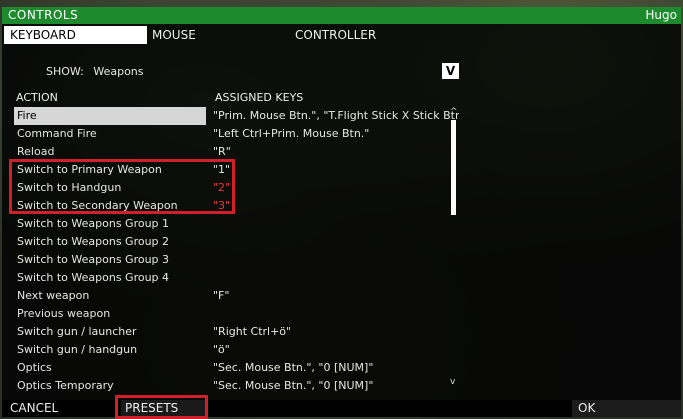 This screenshot has height=419, width=683. What do you see at coordinates (336, 170) in the screenshot?
I see `assigned-keys: "1"` at bounding box center [336, 170].